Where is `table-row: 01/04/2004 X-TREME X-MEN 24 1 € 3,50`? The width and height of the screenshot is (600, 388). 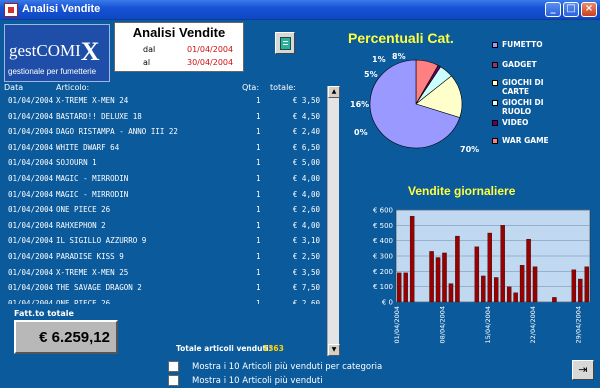
table-row: 01/04/2004 X-TREME X-MEN 24 1 € 3,50 is located at coordinates (162, 100).